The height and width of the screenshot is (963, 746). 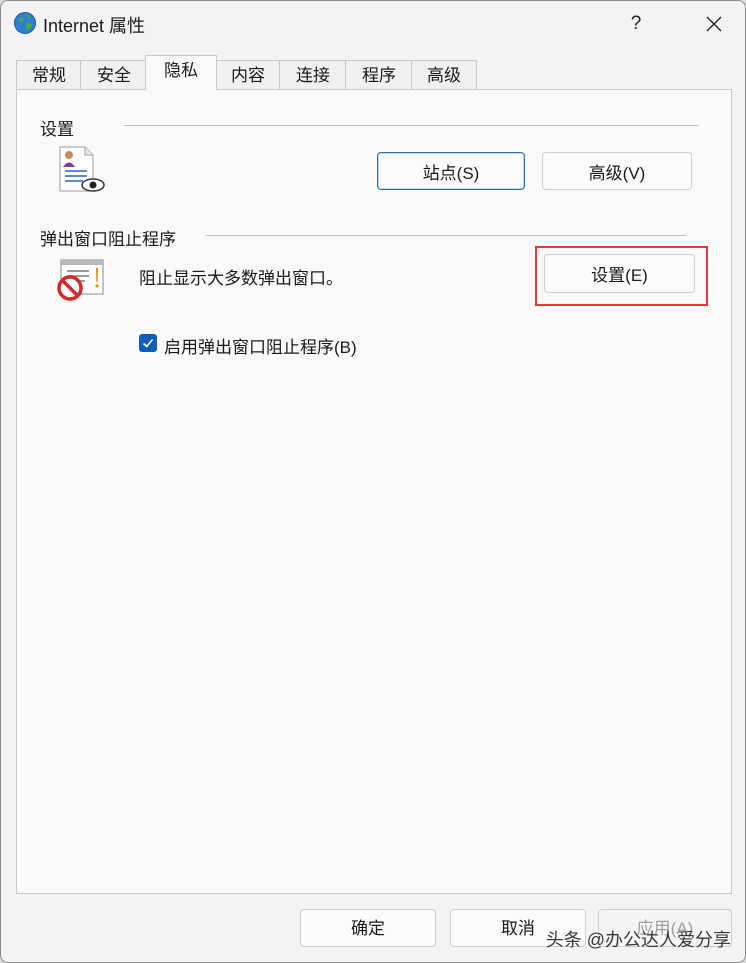 I want to click on watermark-text: 头条 @办公达人爱分享, so click(x=638, y=940).